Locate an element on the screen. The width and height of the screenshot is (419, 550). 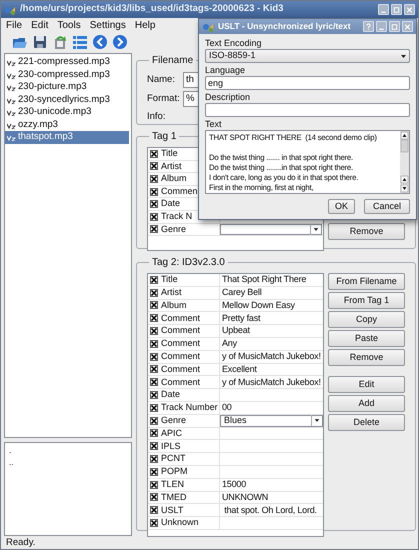
back-arrow-button is located at coordinates (99, 42).